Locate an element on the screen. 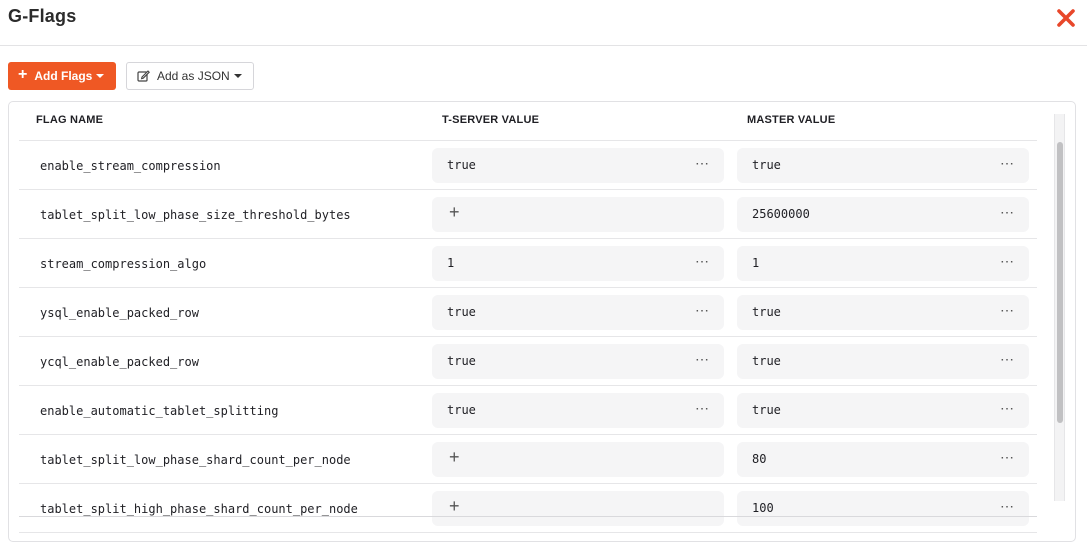 The height and width of the screenshot is (549, 1087). table-row: enable_stream_compression true ⋯ true ⋯ is located at coordinates (528, 165).